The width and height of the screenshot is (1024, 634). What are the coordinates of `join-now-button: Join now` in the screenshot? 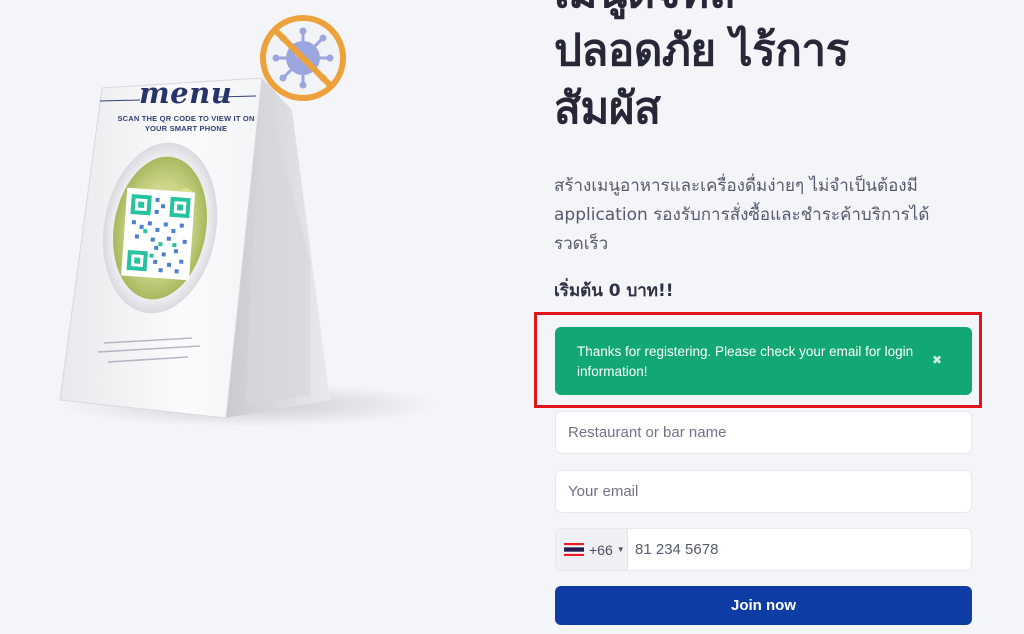 It's located at (763, 605).